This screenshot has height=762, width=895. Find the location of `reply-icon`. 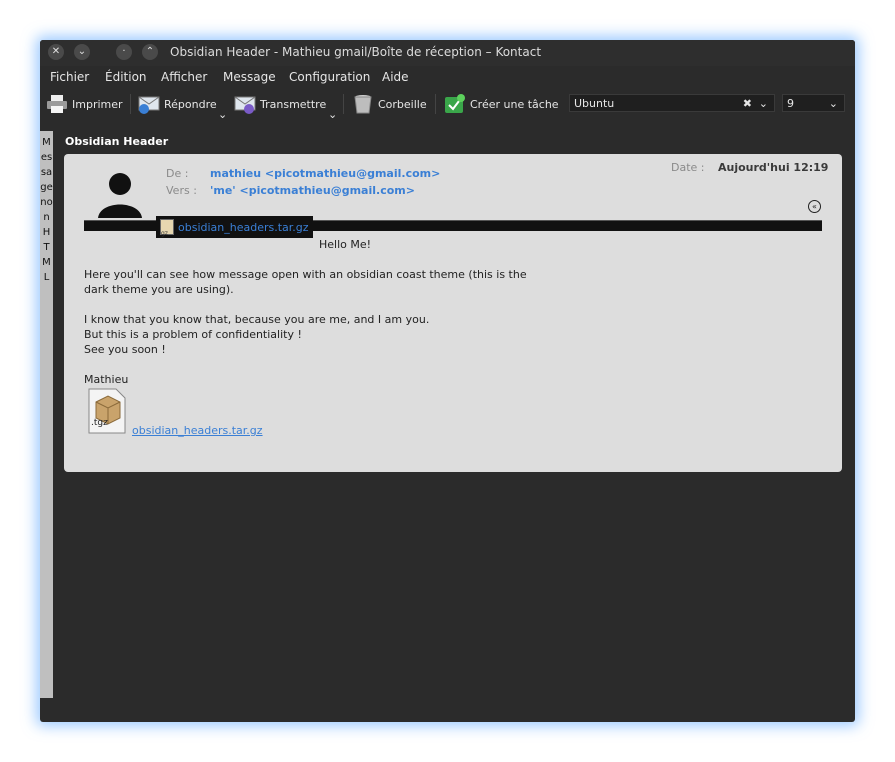

reply-icon is located at coordinates (149, 104).